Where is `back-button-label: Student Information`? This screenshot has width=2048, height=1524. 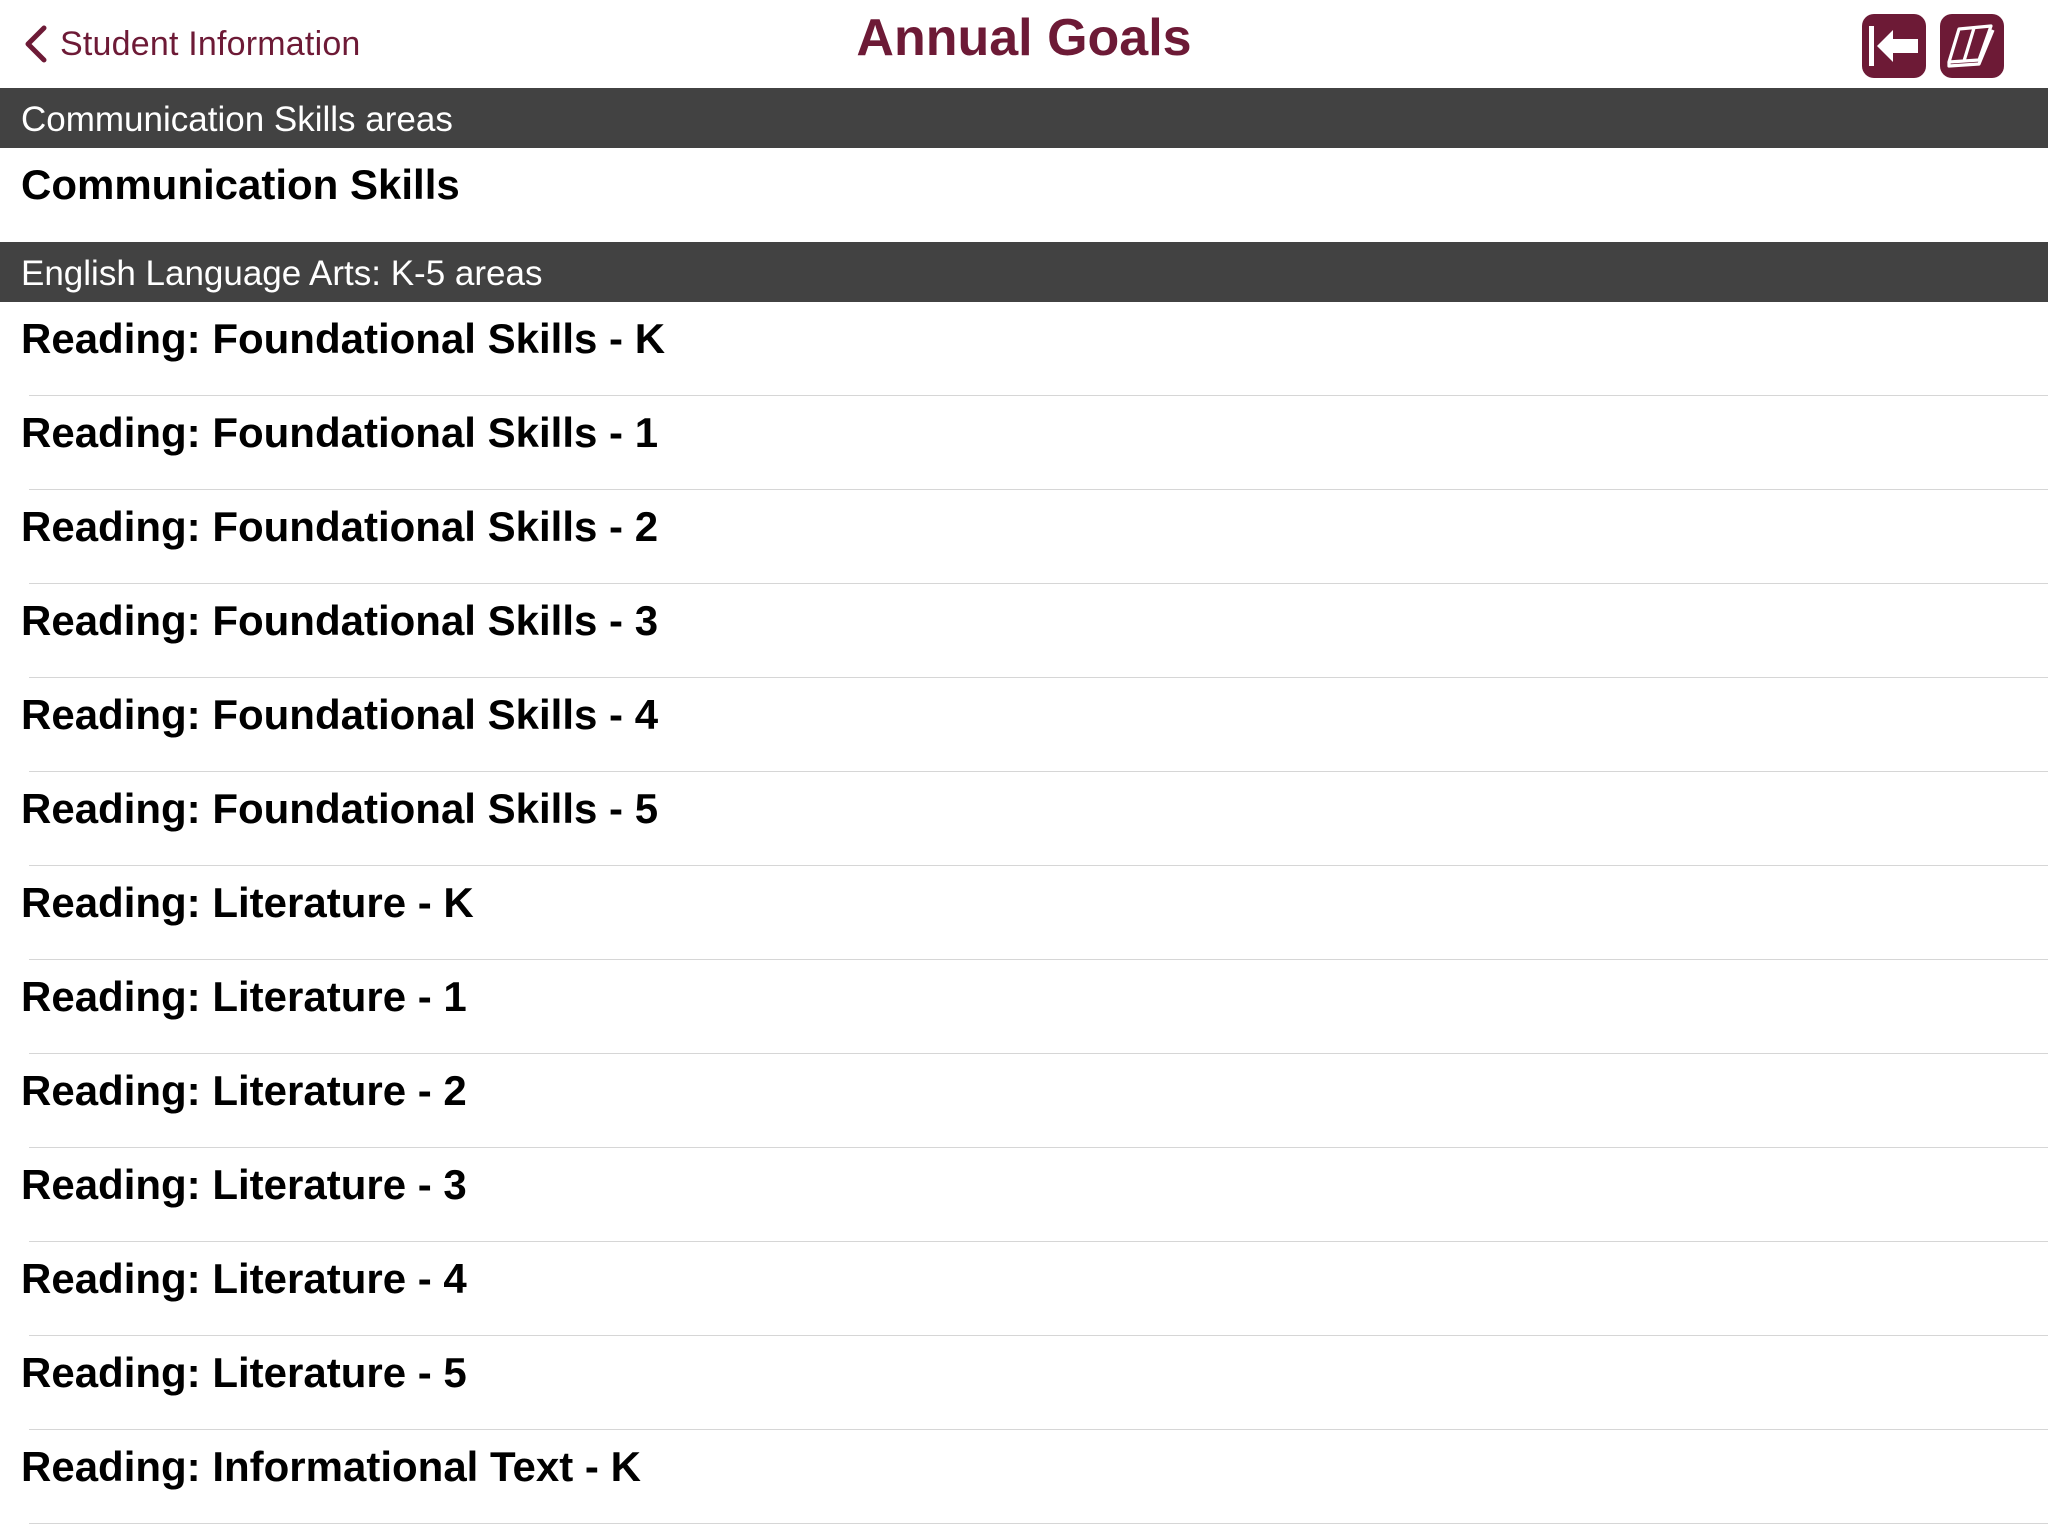 back-button-label: Student Information is located at coordinates (210, 43).